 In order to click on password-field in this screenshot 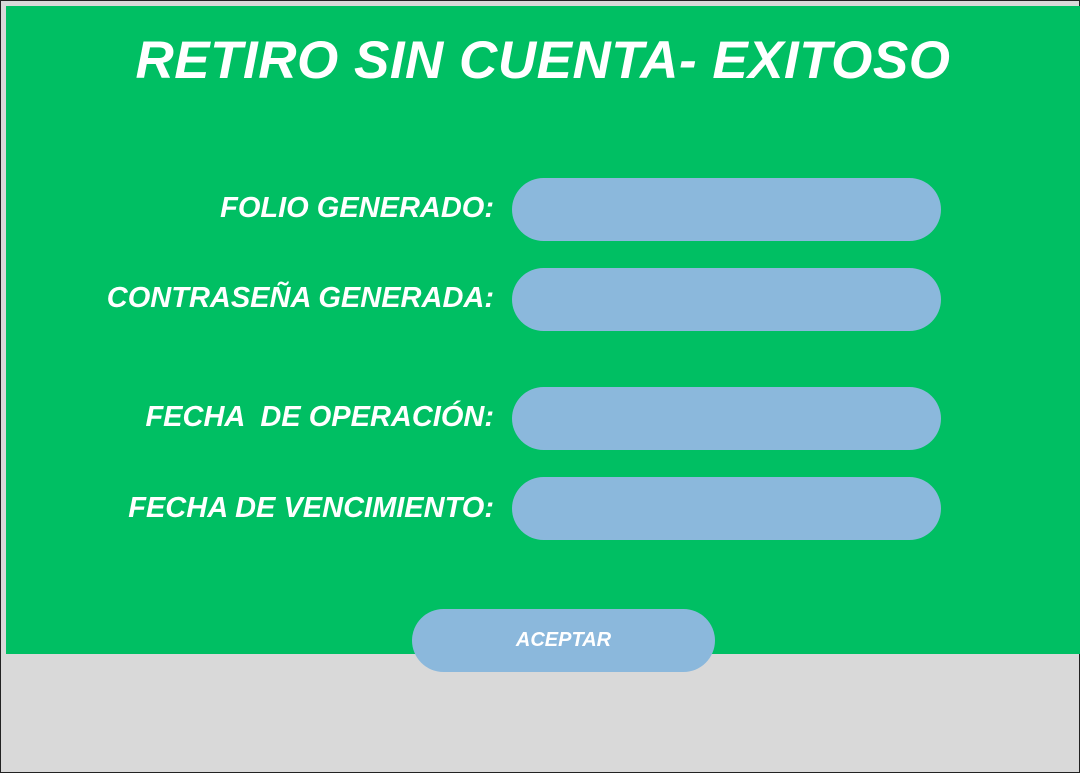, I will do `click(726, 299)`.